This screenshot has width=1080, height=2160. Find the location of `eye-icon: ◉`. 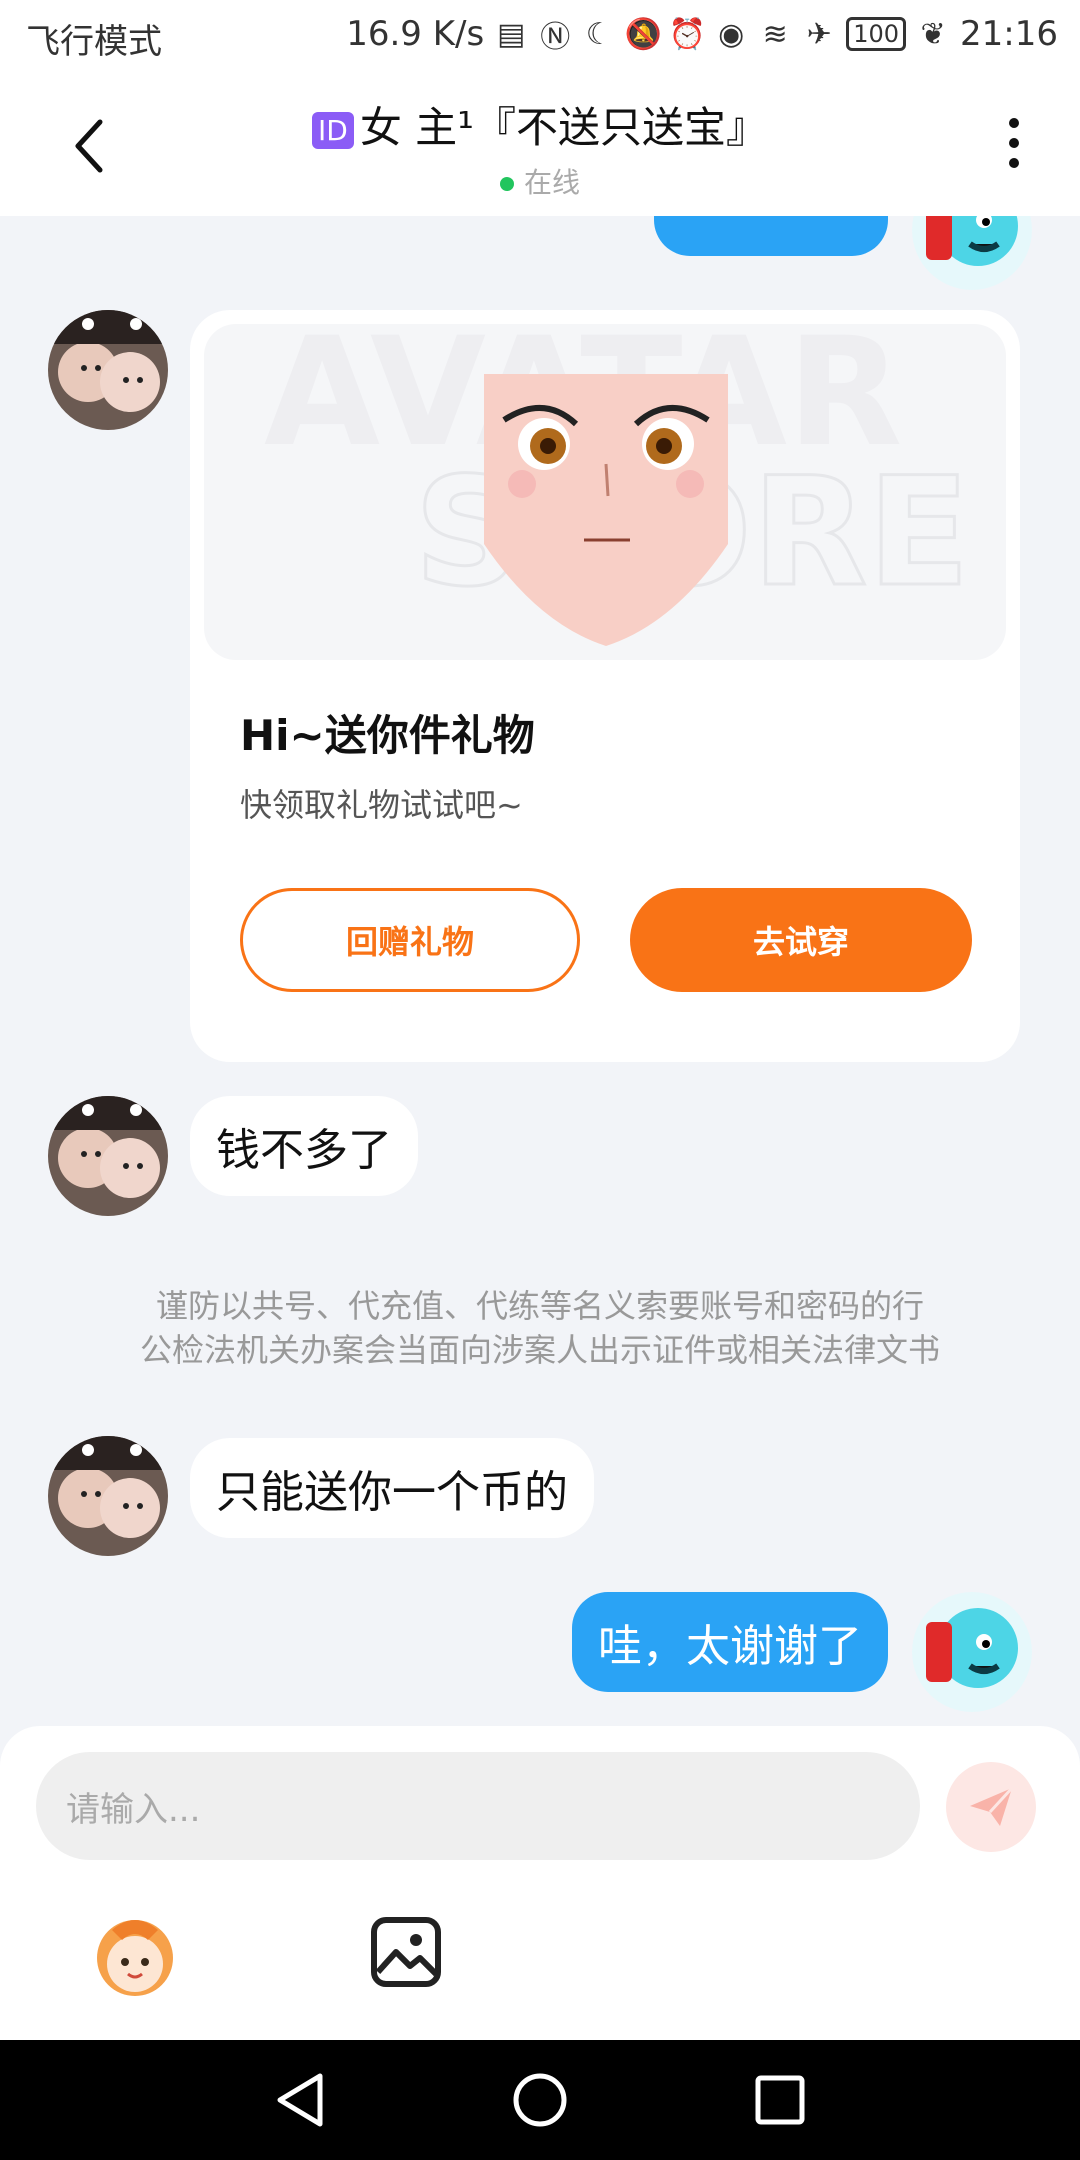

eye-icon: ◉ is located at coordinates (731, 34).